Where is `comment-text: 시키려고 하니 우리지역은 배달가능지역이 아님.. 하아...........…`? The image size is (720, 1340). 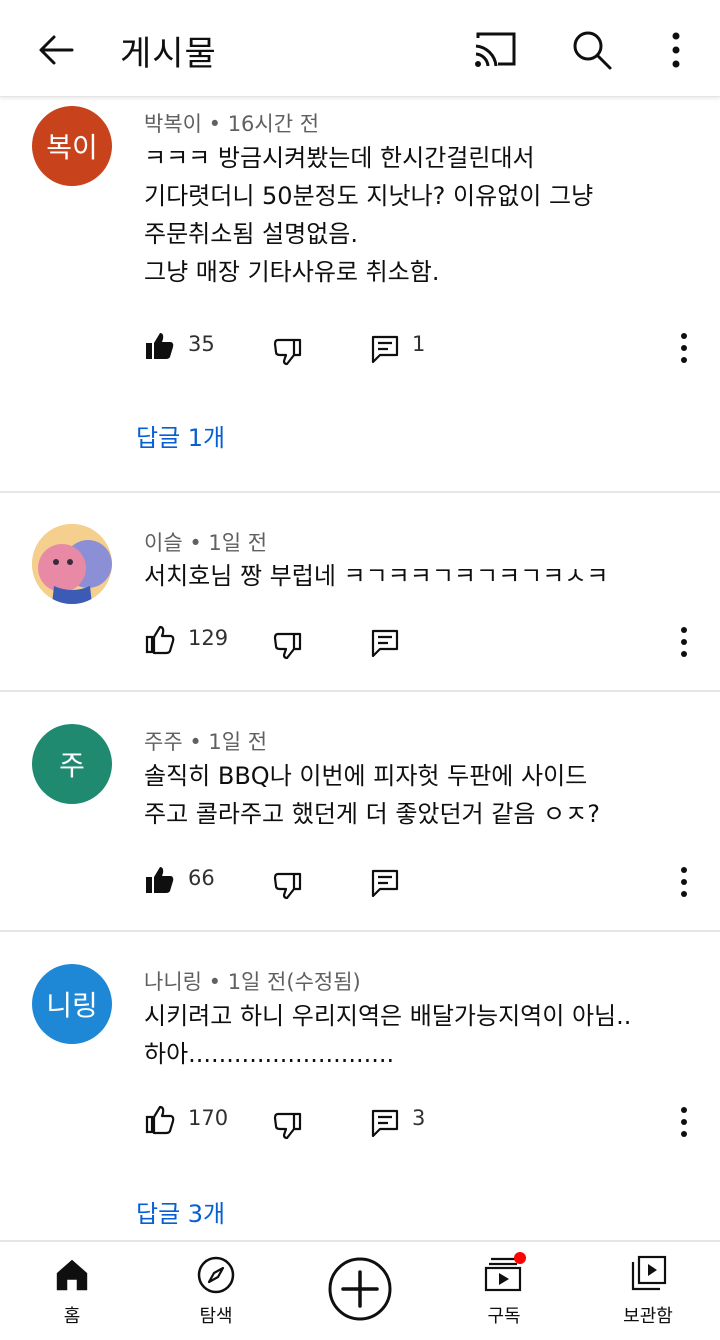
comment-text: 시키려고 하니 우리지역은 배달가능지역이 아님.. 하아...........… is located at coordinates (388, 1035).